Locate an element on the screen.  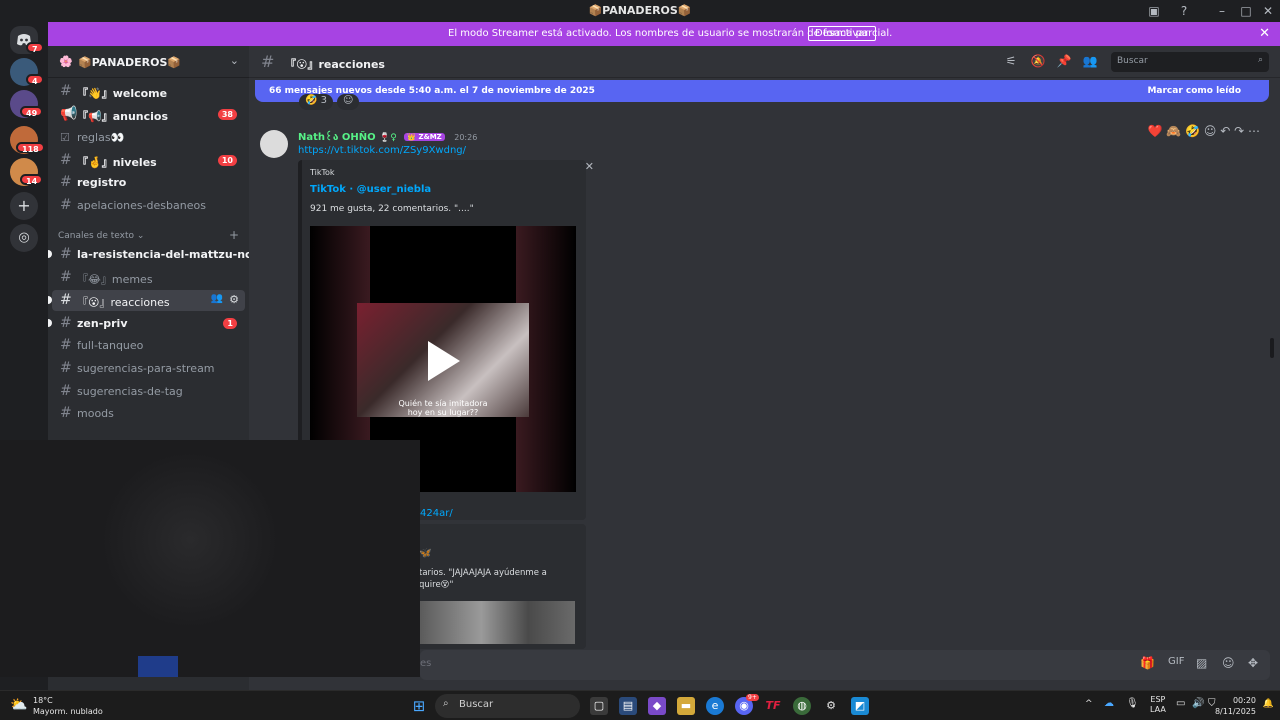
close-window-button: ✕ is located at coordinates (1268, 11).